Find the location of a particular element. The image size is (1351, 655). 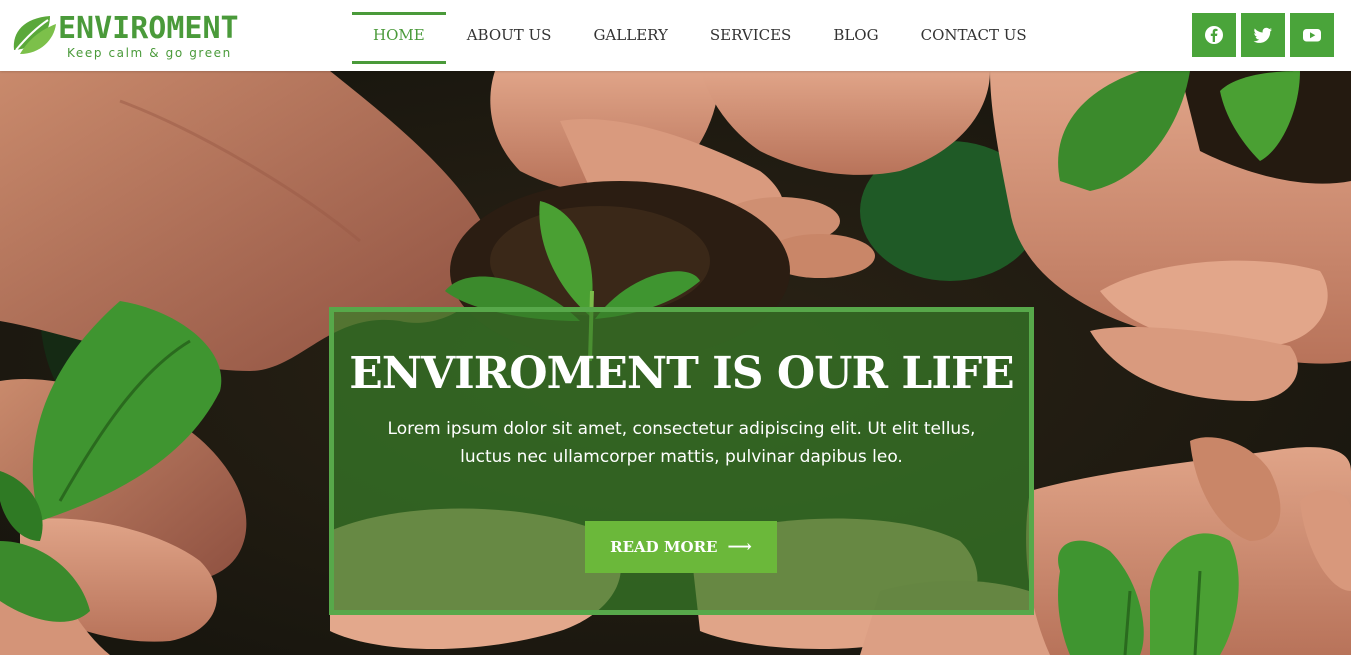

nav-gallery: GALLERY is located at coordinates (630, 35).